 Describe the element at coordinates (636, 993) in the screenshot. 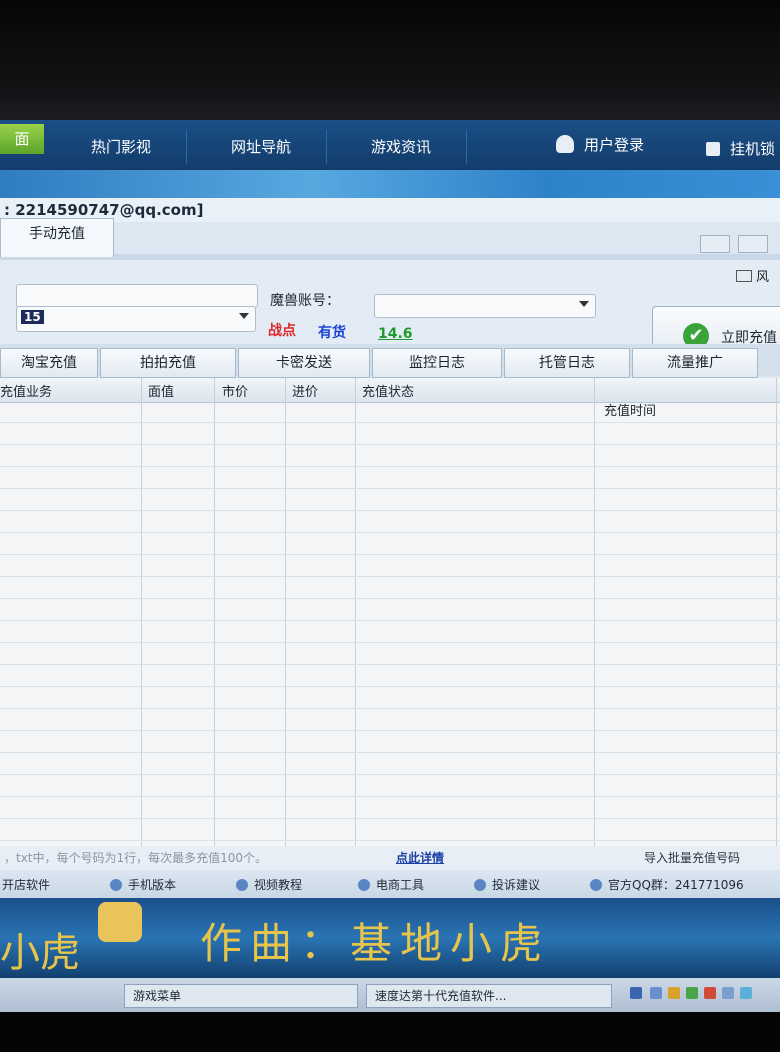

I see `tray-ime-icon` at that location.